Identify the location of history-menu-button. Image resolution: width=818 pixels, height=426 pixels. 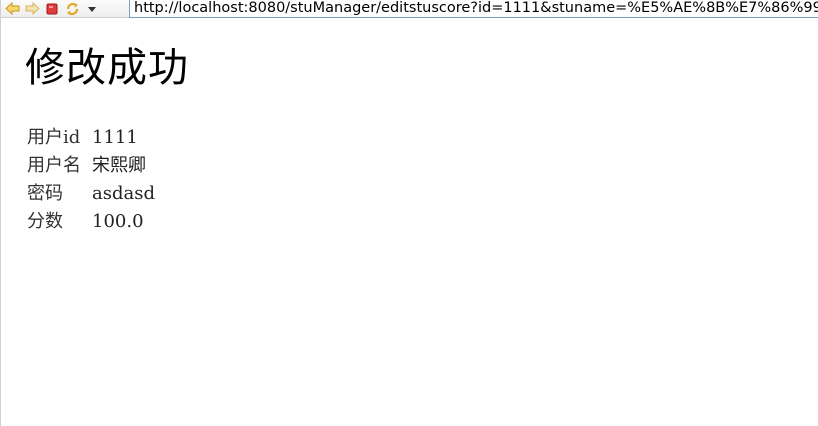
(92, 9).